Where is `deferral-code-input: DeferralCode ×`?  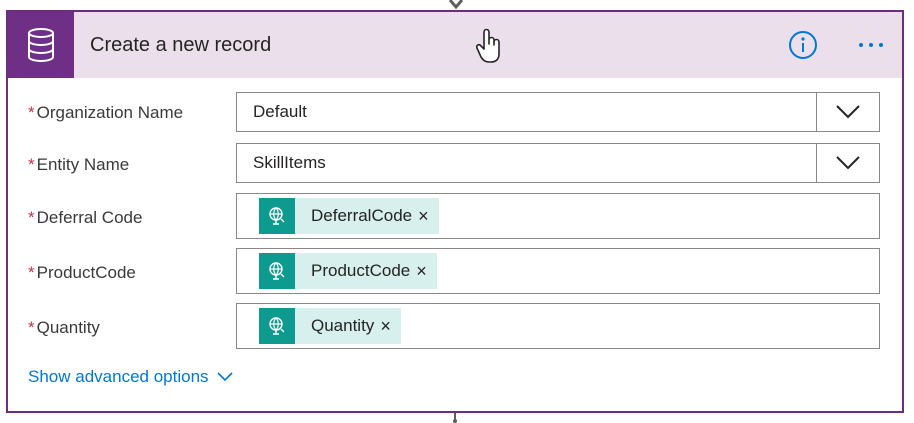
deferral-code-input: DeferralCode × is located at coordinates (558, 216).